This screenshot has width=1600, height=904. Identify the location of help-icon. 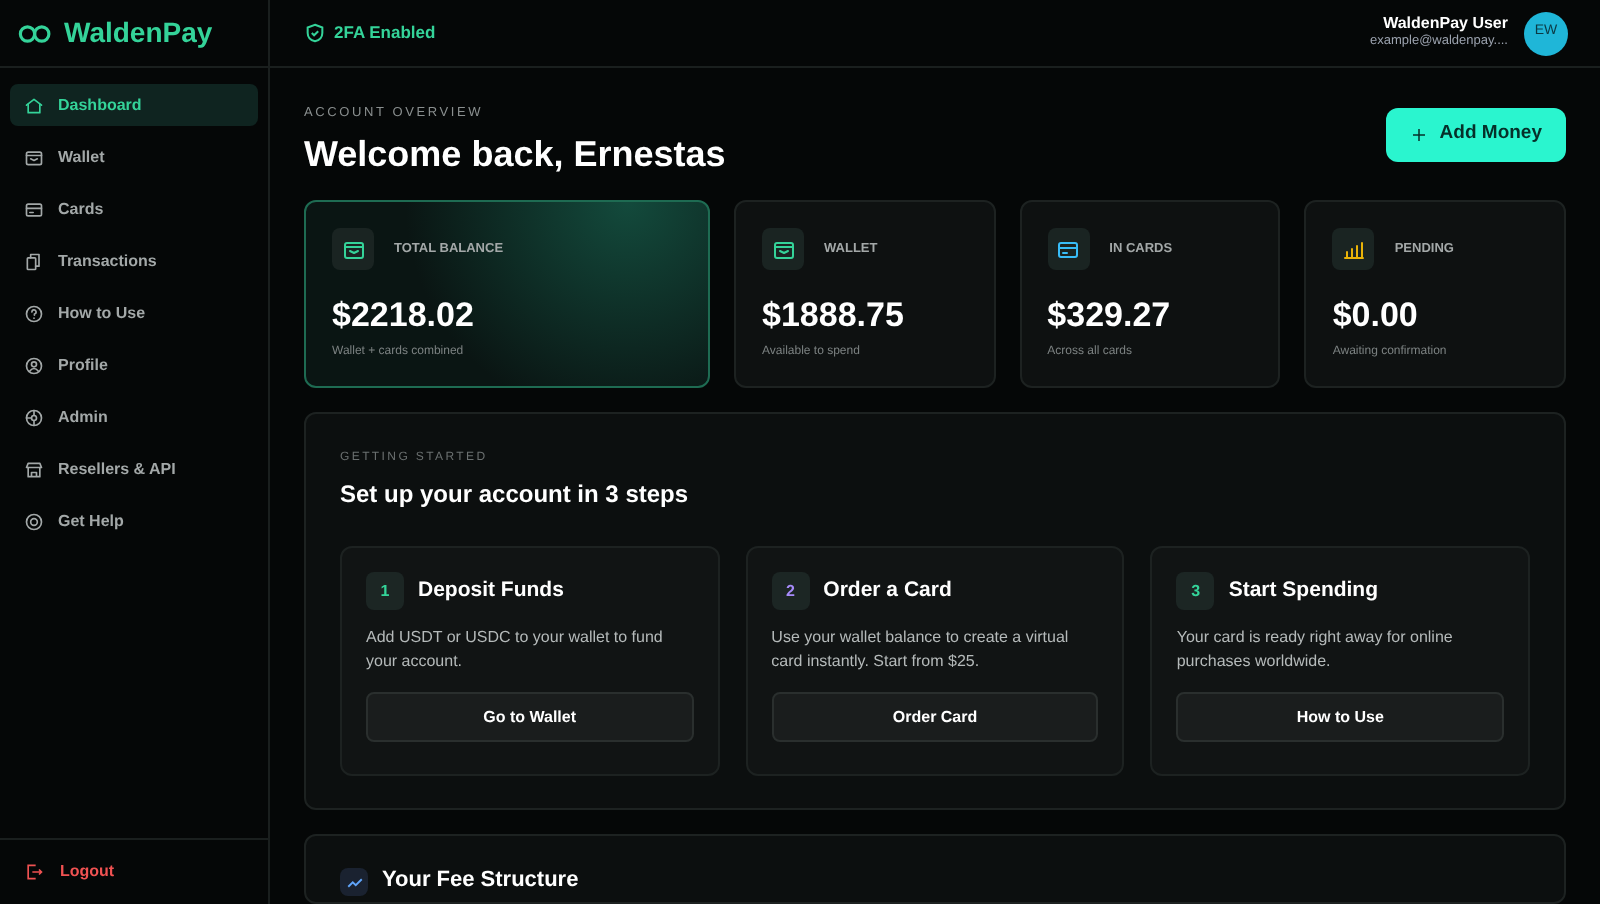
(34, 313).